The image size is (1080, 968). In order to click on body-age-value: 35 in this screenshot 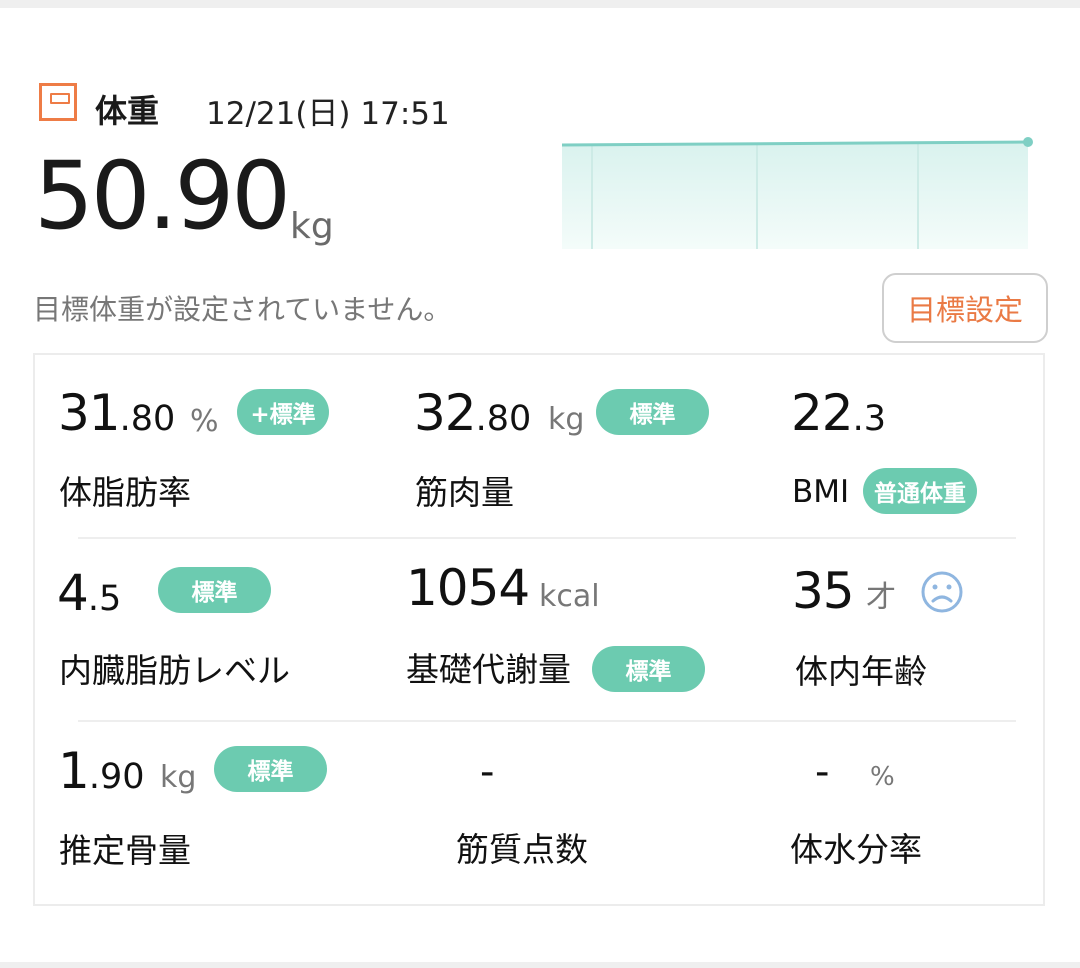, I will do `click(823, 591)`.